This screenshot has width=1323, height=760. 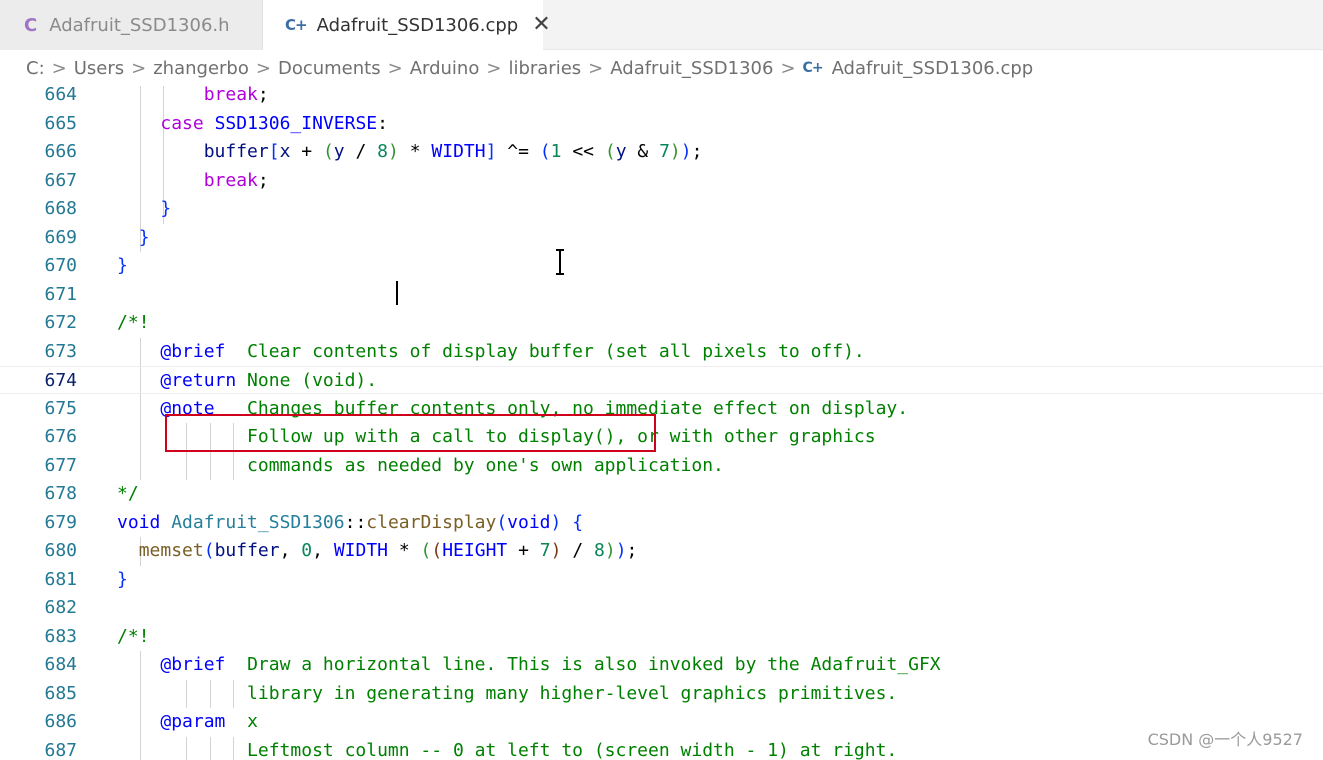 I want to click on text-caret, so click(x=397, y=293).